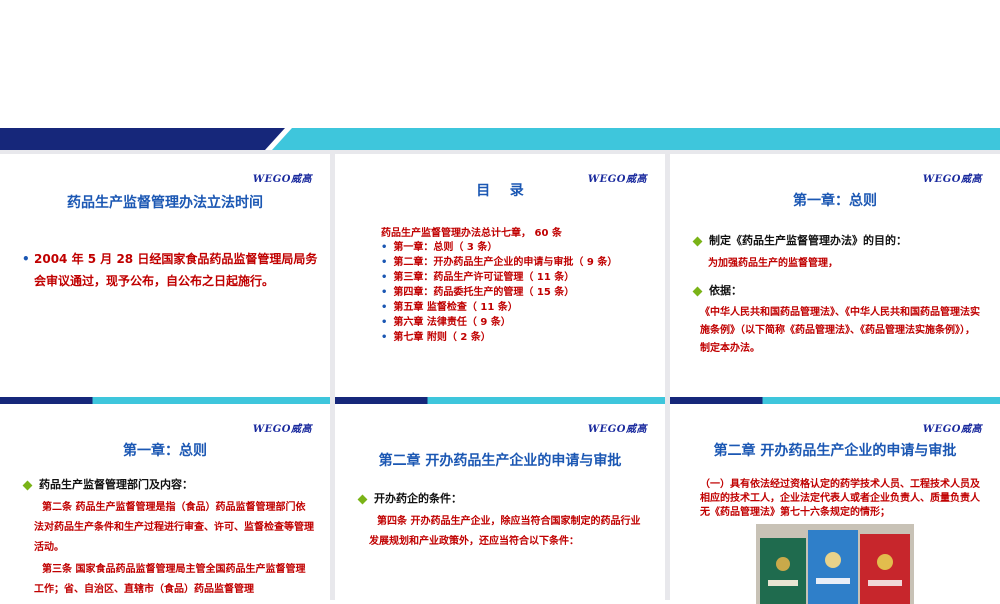 The height and width of the screenshot is (604, 1000). Describe the element at coordinates (471, 233) in the screenshot. I see `toc-intro: 药品生产监督管理办法总计七章， 60 条` at that location.